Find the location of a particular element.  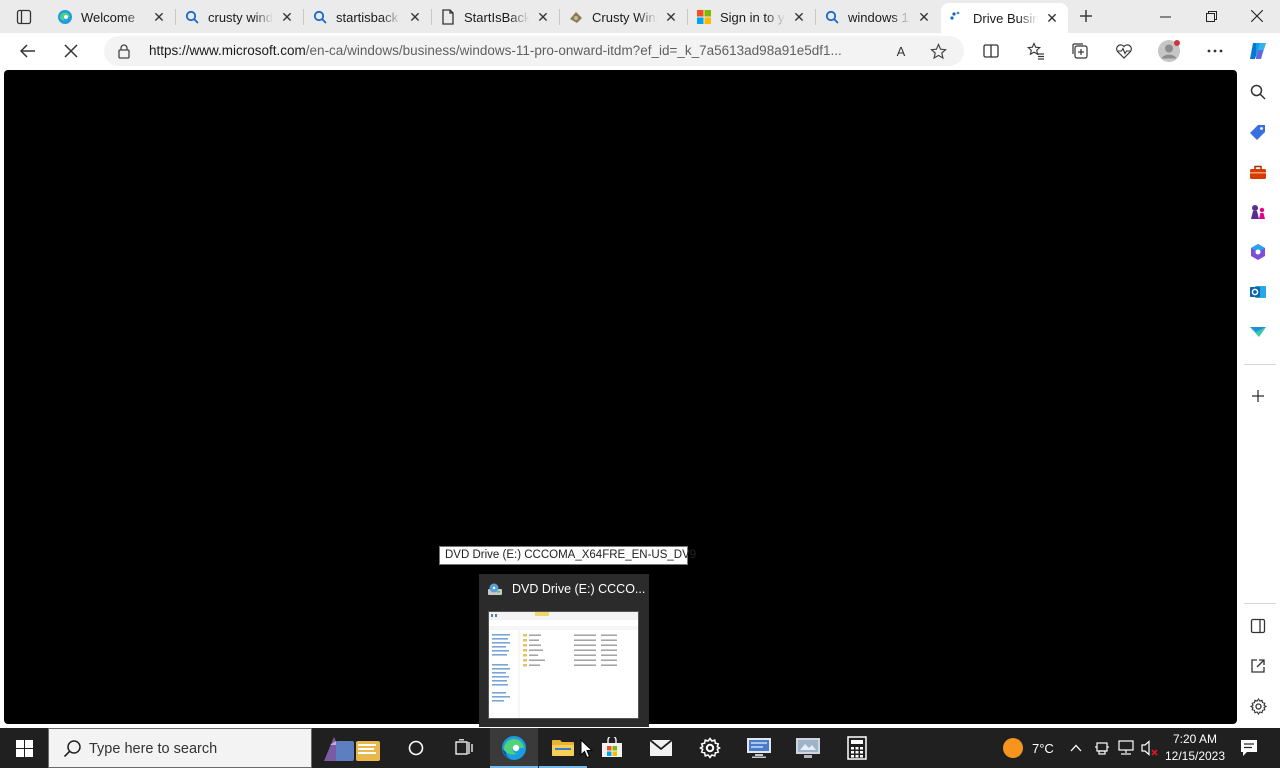

back-button is located at coordinates (28, 51).